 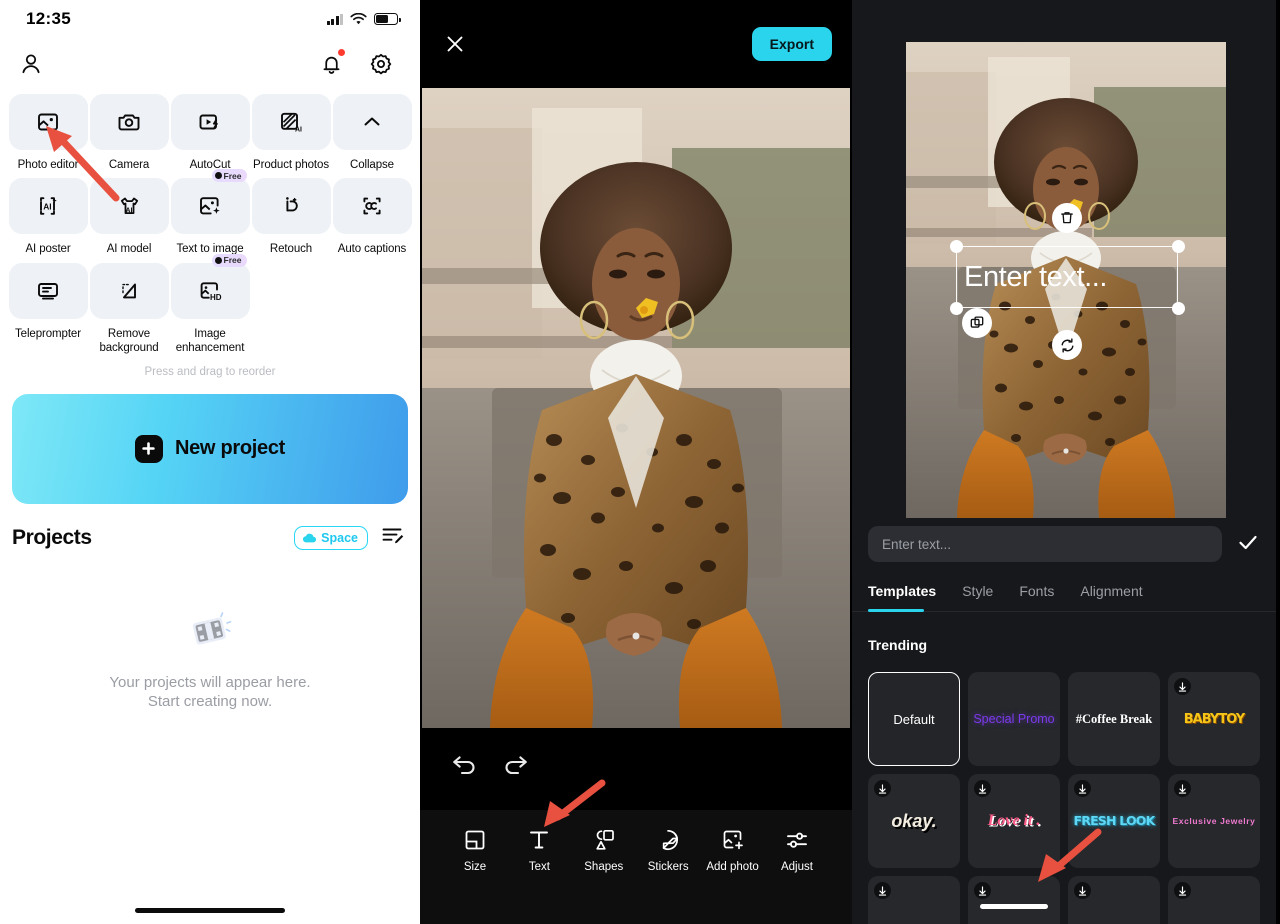 I want to click on editor-tool-label: Text, so click(x=539, y=867).